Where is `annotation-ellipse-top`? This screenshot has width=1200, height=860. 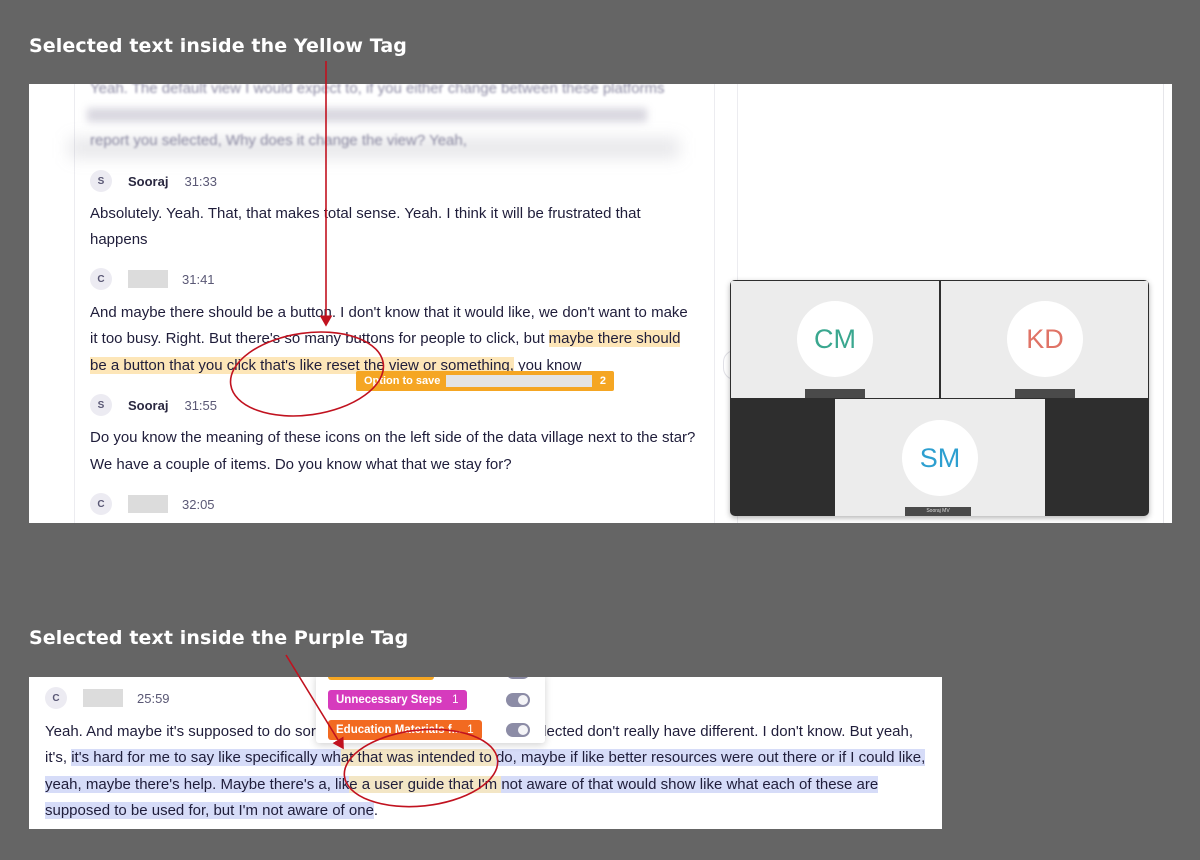 annotation-ellipse-top is located at coordinates (307, 374).